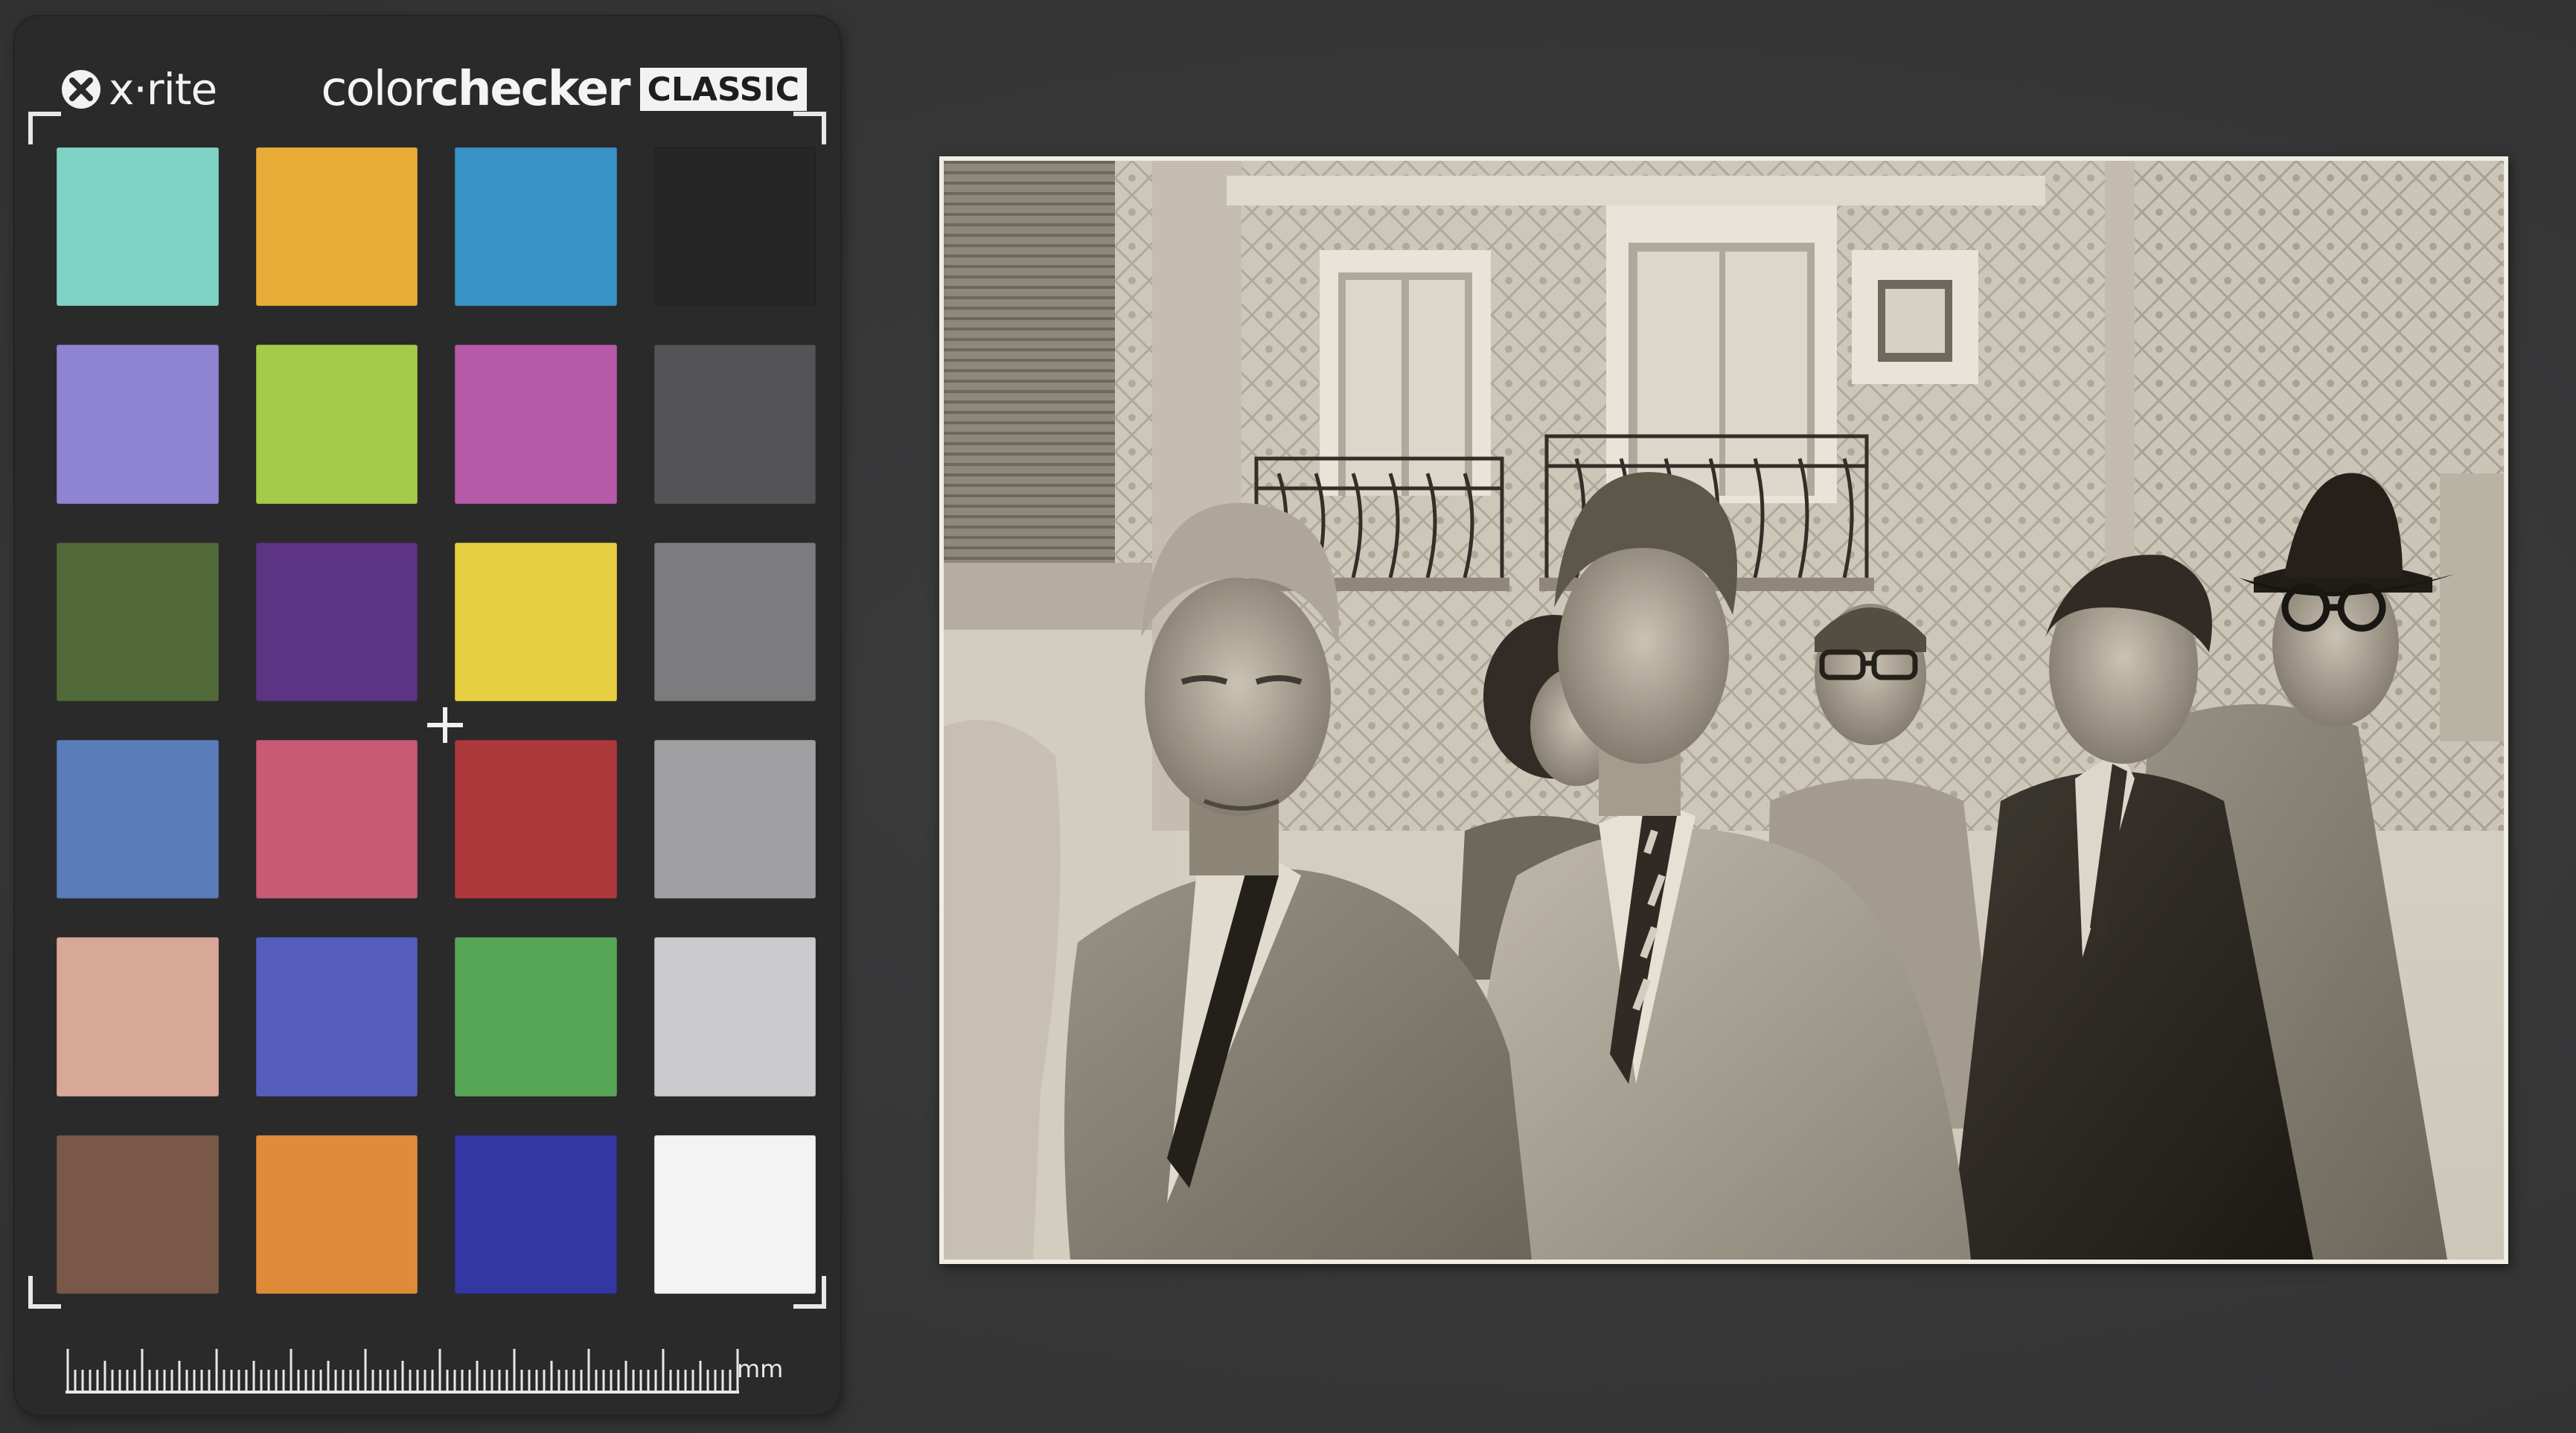 The width and height of the screenshot is (2576, 1433). Describe the element at coordinates (376, 89) in the screenshot. I see `product-name-light: color` at that location.